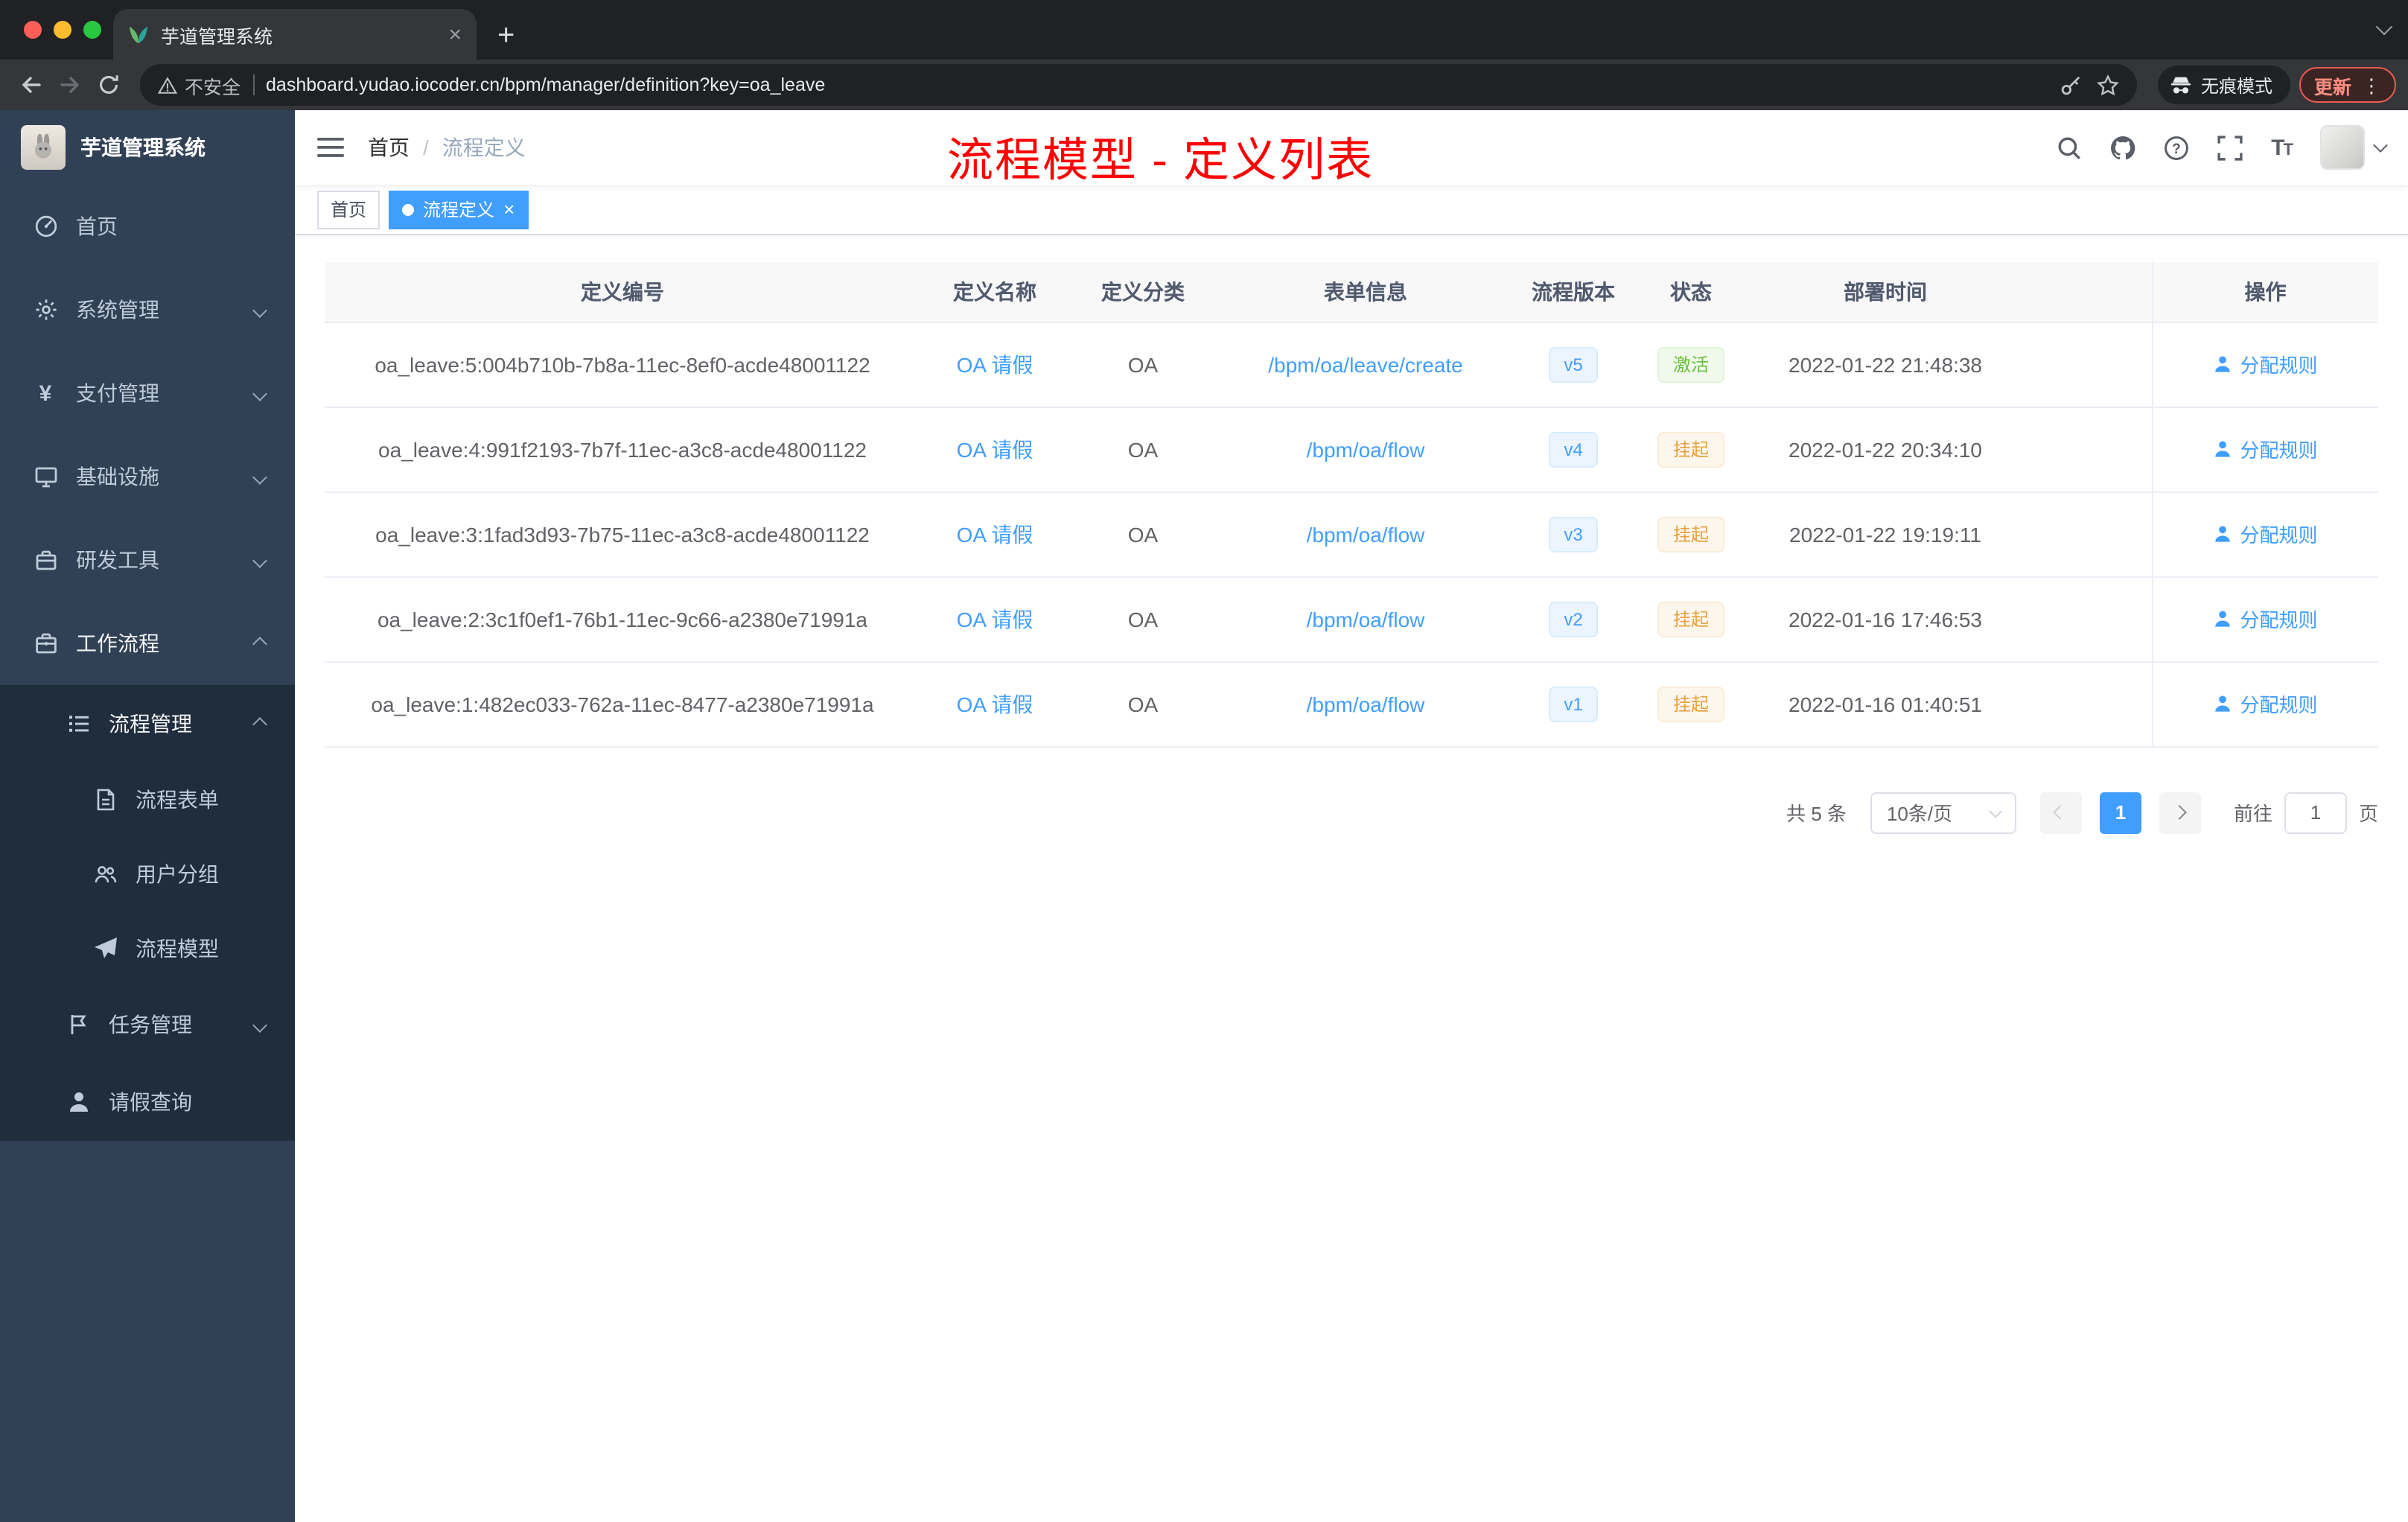 The width and height of the screenshot is (2408, 1522). Describe the element at coordinates (147, 226) in the screenshot. I see `sidebar-item-home: 首页` at that location.